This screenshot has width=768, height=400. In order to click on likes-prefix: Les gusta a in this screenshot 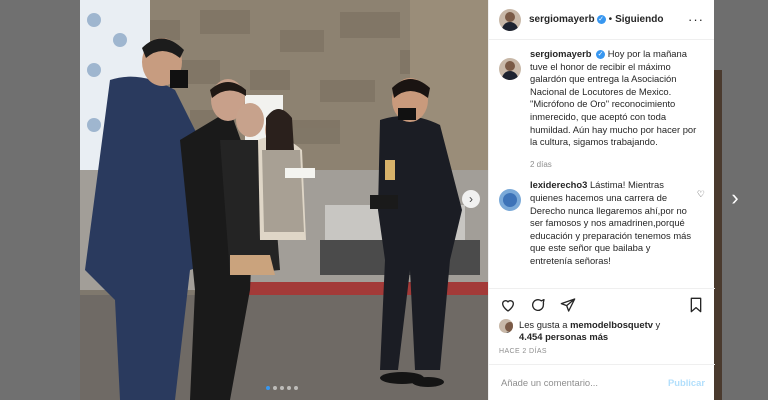, I will do `click(543, 324)`.